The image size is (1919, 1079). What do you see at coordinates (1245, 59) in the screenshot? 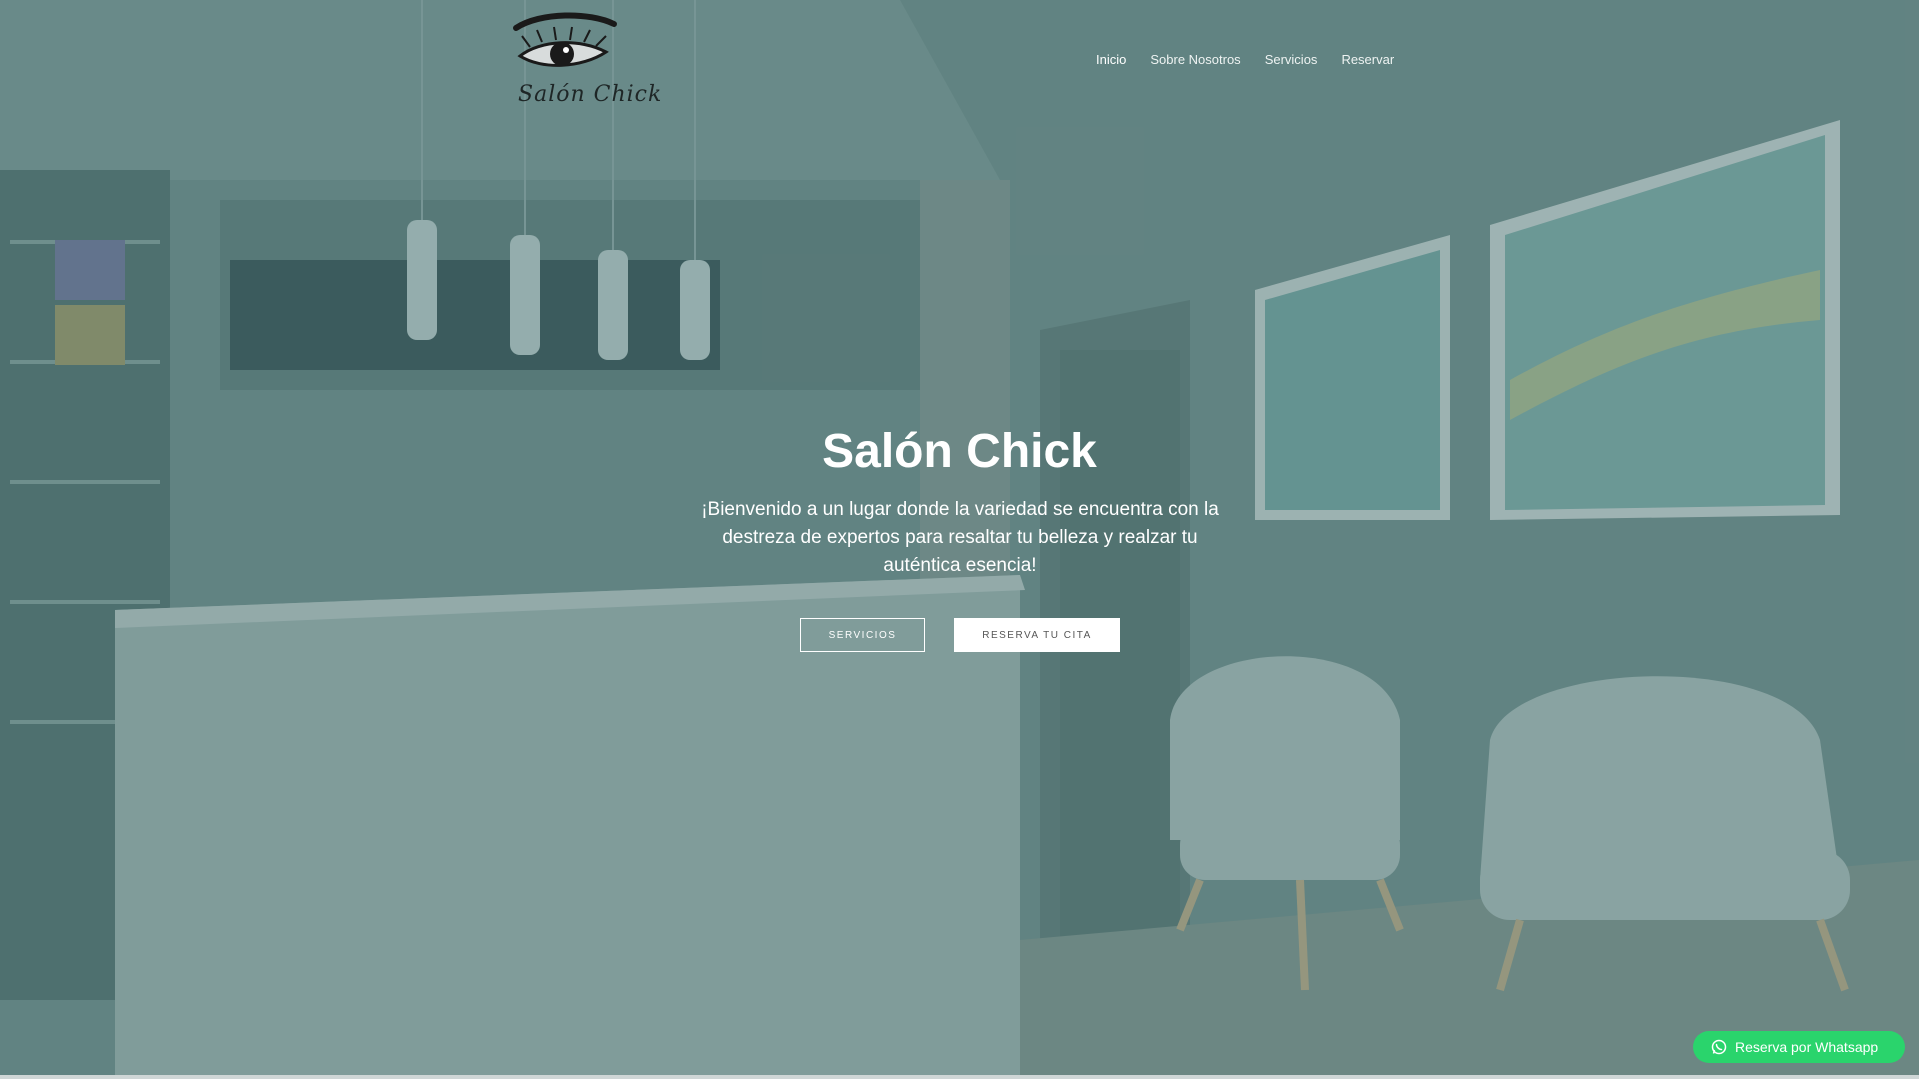
I see `main-nav: Inicio Sobre Nosotros Servicios Reservar` at bounding box center [1245, 59].